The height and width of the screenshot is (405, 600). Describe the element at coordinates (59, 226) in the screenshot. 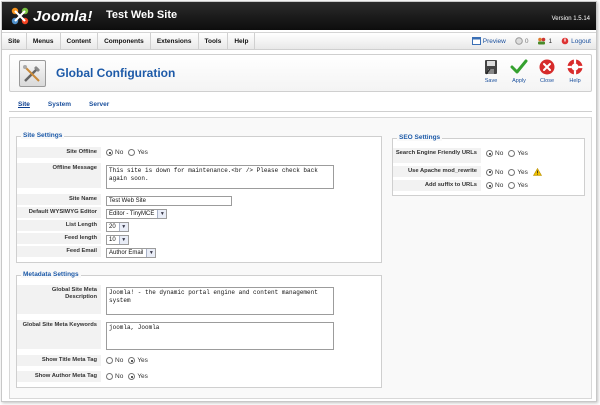

I see `list-length-label: List Length` at that location.